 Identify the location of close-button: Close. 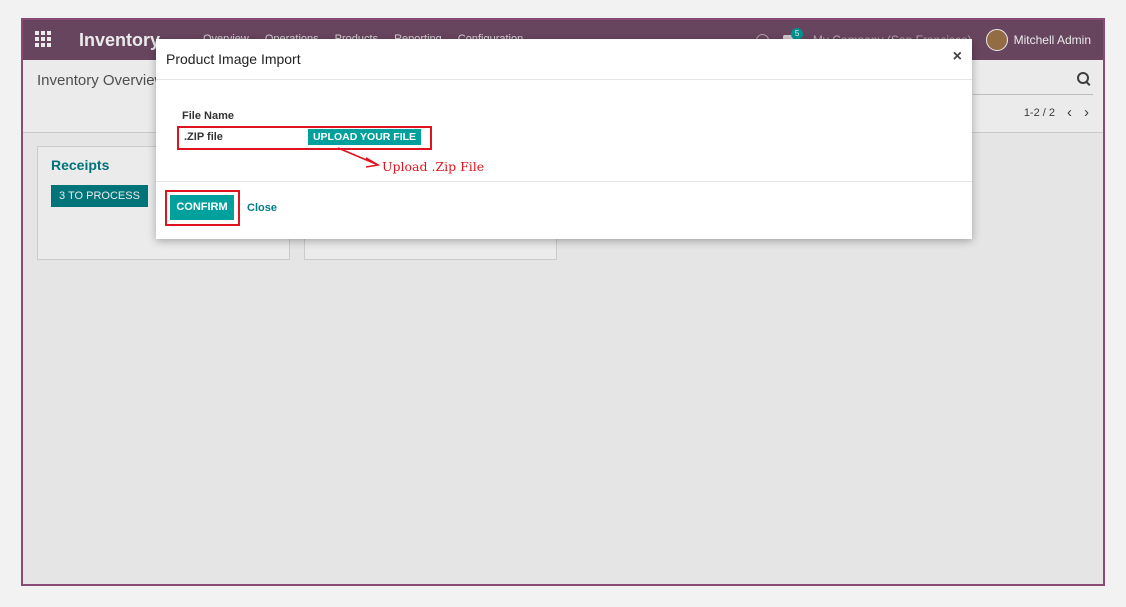
(262, 208).